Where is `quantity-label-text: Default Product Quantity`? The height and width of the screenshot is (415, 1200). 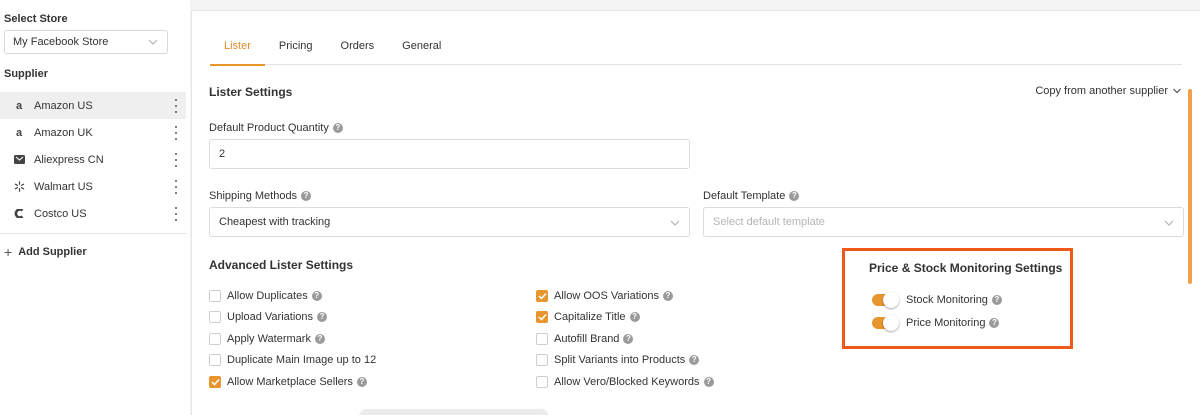
quantity-label-text: Default Product Quantity is located at coordinates (269, 128).